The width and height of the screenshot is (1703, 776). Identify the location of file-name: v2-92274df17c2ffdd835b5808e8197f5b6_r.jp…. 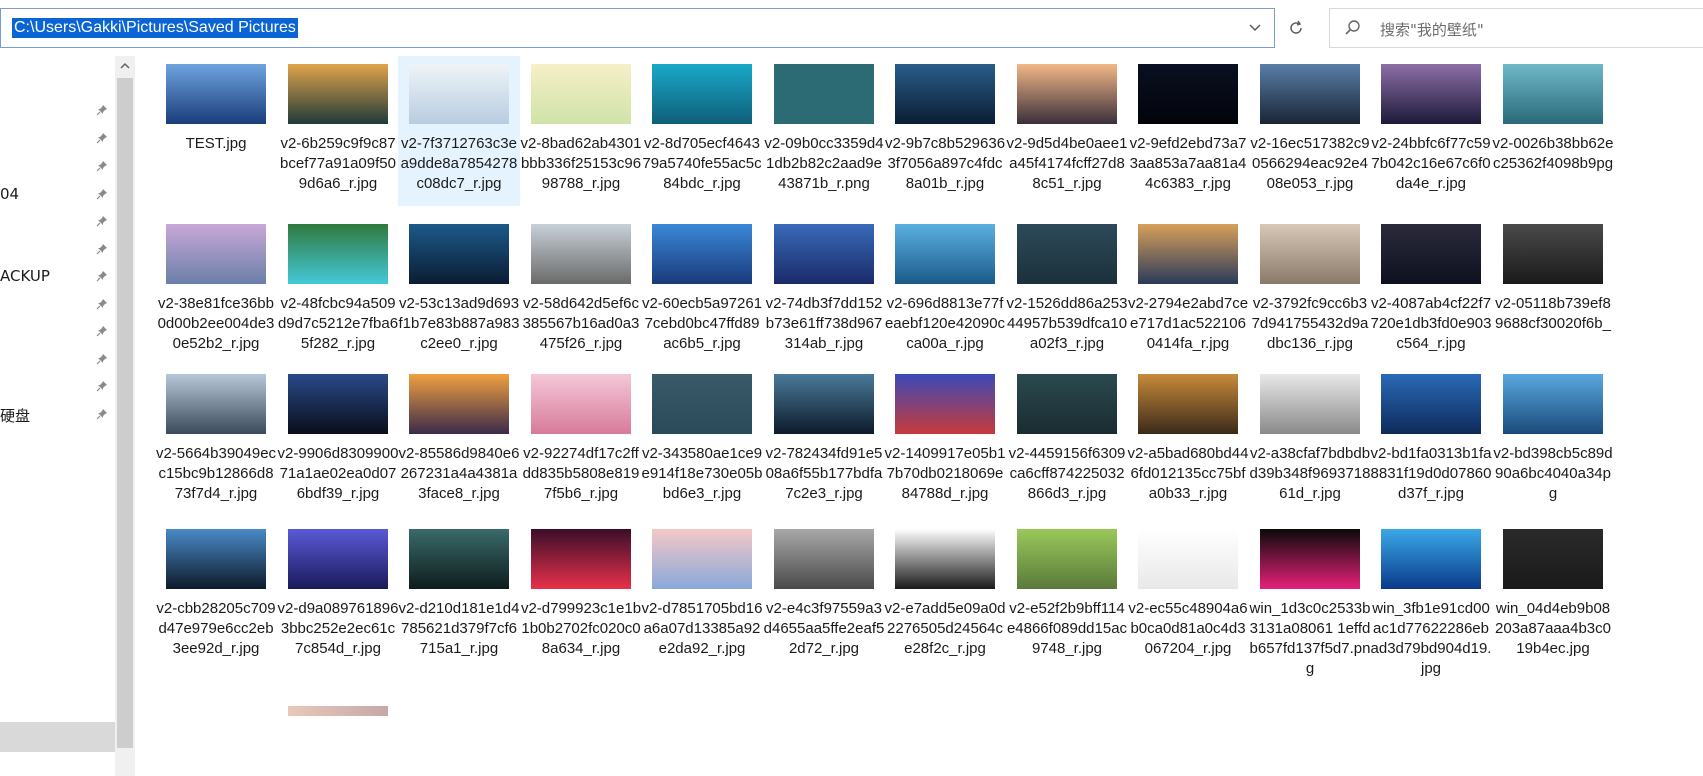
(581, 473).